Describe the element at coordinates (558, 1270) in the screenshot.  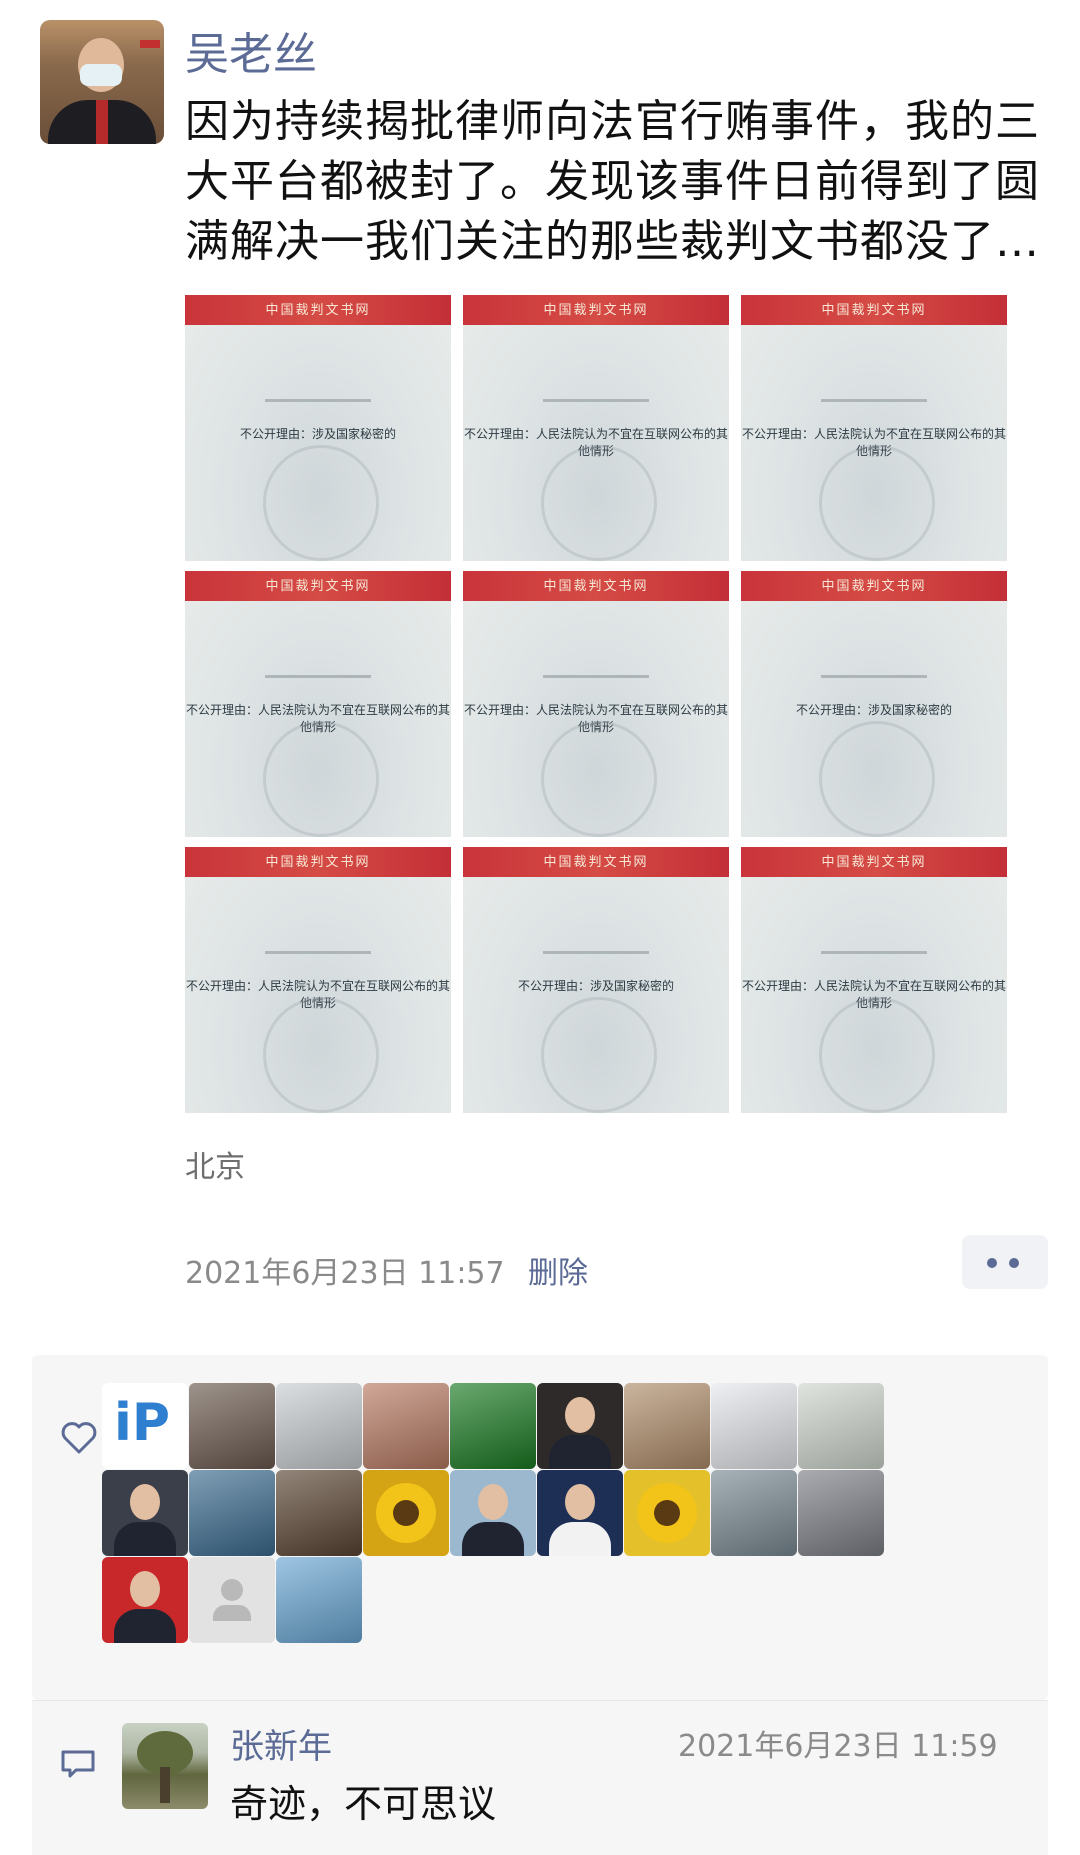
I see `delete-button: 删除` at that location.